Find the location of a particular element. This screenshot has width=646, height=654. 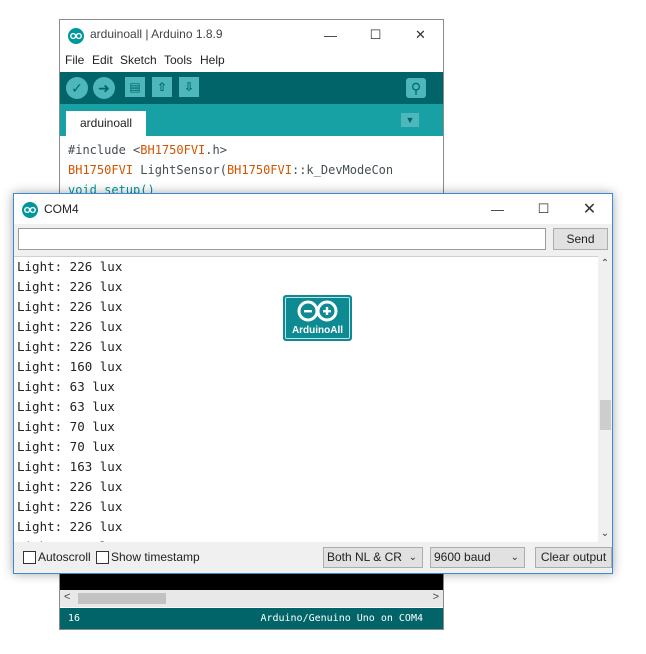

baud-rate-value: 9600 baud is located at coordinates (462, 557).